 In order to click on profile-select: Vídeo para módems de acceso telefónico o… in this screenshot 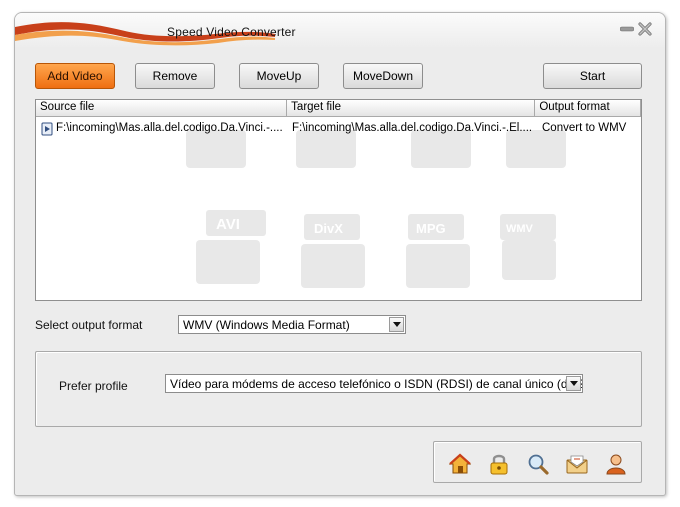, I will do `click(374, 383)`.